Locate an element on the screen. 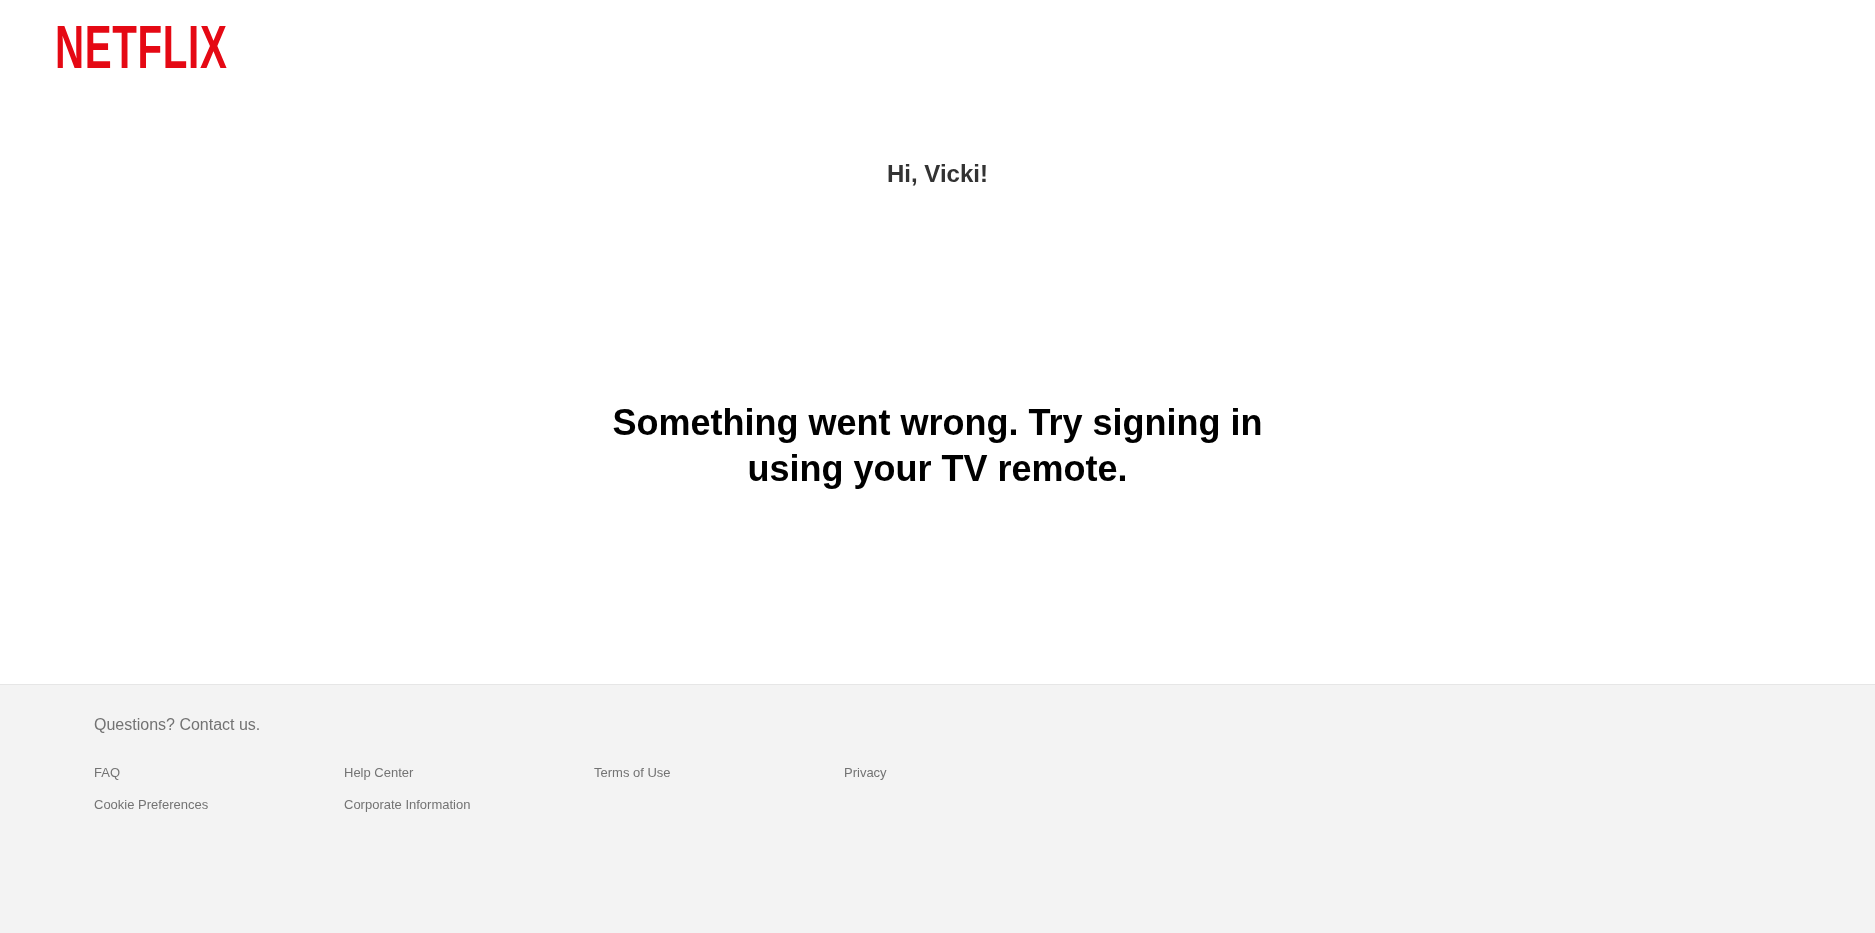 The width and height of the screenshot is (1875, 933). error-message: Something went wrong. Try signing in using your TV remote. is located at coordinates (937, 446).